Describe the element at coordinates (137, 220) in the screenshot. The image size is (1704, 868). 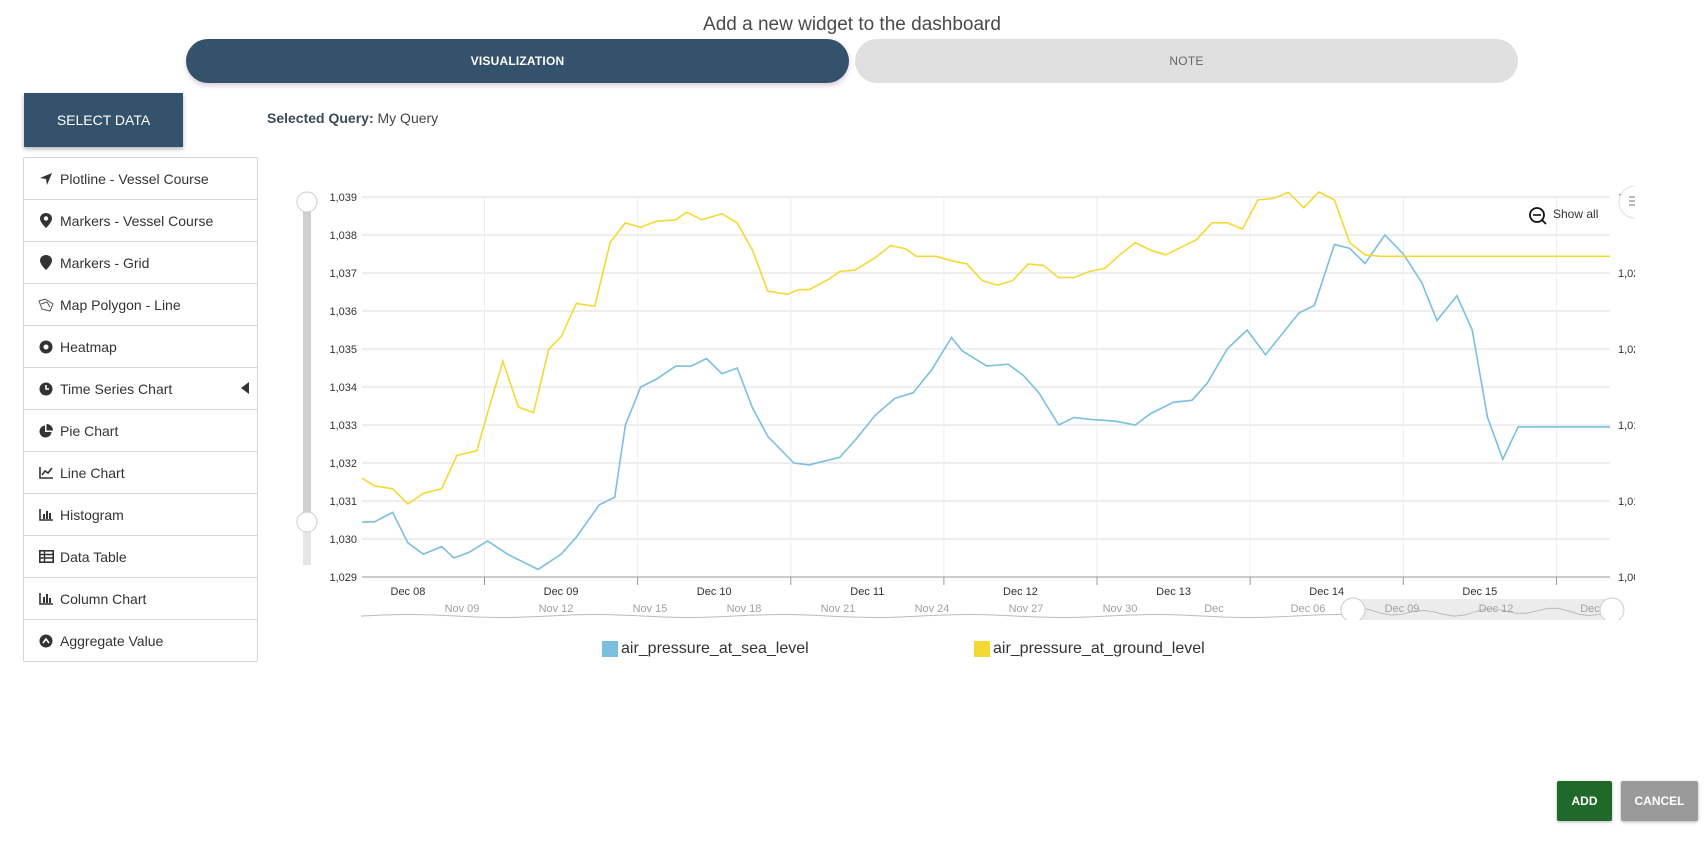
I see `widget-item-label: Markers - Vessel Course` at that location.